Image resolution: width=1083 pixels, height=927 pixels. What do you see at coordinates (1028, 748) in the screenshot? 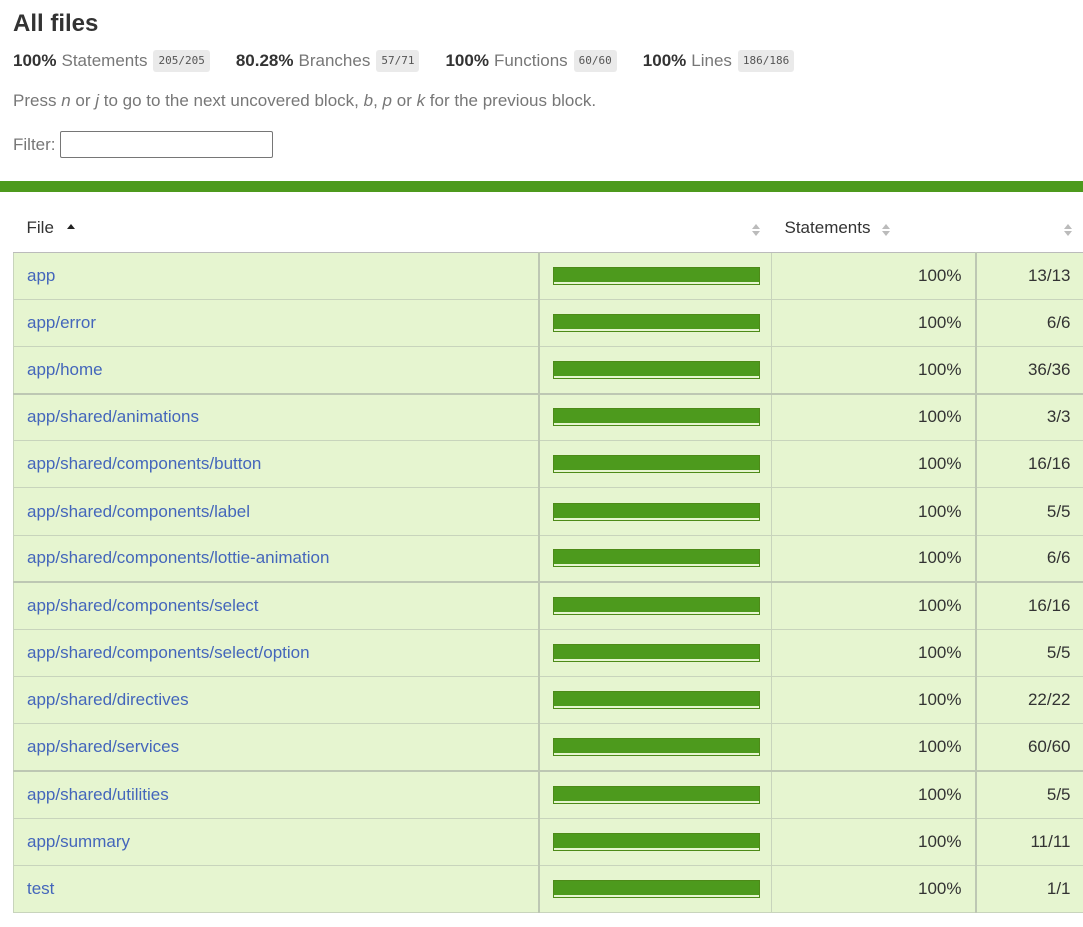
I see `statements-fraction: 60/60` at bounding box center [1028, 748].